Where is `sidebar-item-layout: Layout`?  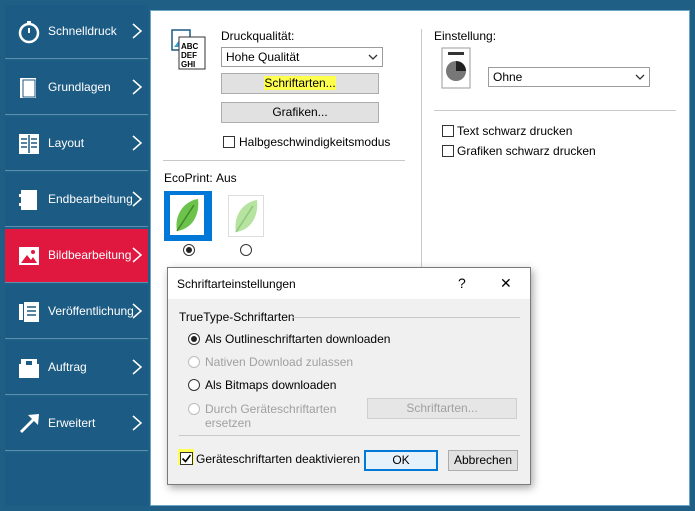 sidebar-item-layout: Layout is located at coordinates (76, 144).